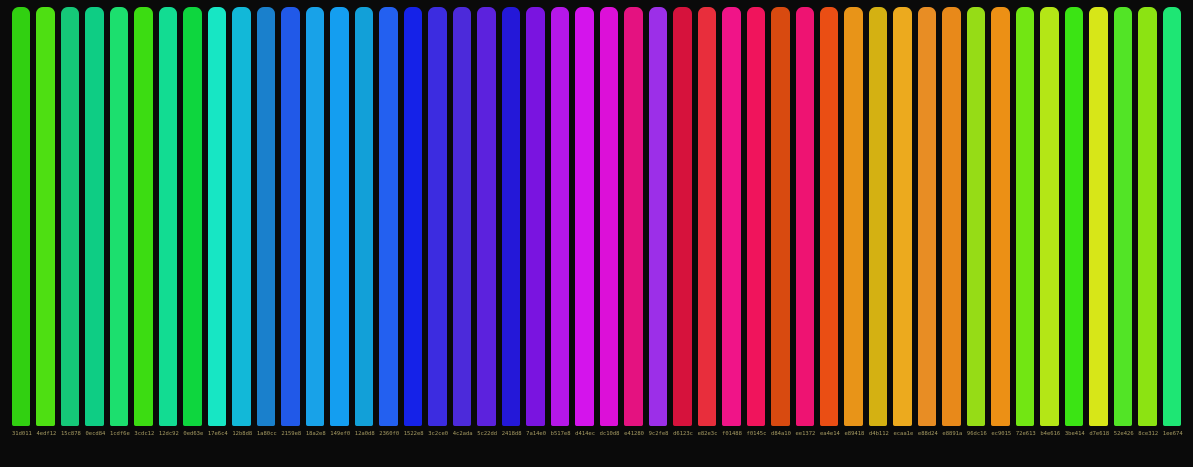 This screenshot has height=467, width=1193. Describe the element at coordinates (168, 434) in the screenshot. I see `color-hex-label: 12dc92` at that location.